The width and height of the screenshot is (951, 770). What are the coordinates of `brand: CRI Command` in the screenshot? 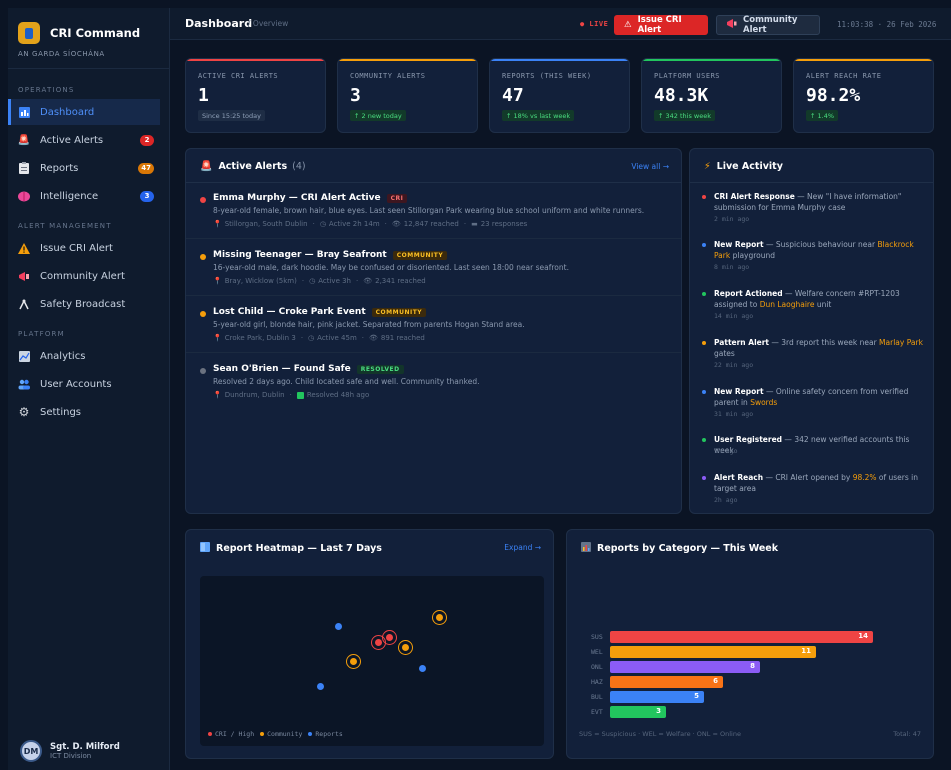 It's located at (79, 33).